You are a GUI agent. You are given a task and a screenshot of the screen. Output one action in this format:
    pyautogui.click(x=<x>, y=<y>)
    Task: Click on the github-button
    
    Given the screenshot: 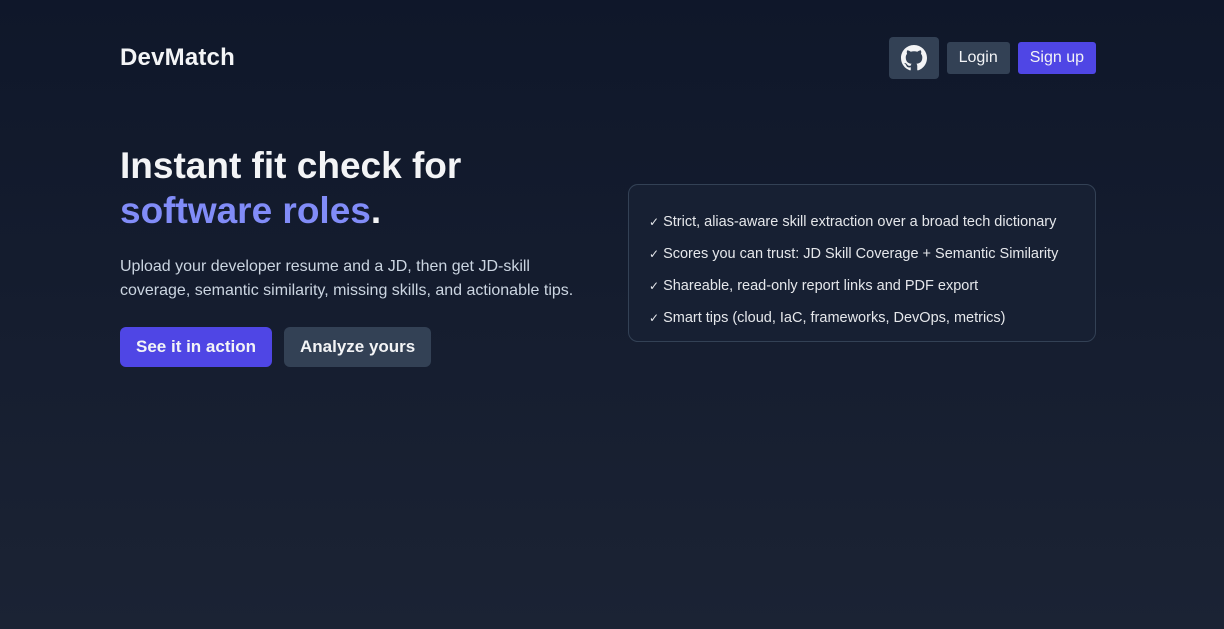 What is the action you would take?
    pyautogui.click(x=913, y=58)
    